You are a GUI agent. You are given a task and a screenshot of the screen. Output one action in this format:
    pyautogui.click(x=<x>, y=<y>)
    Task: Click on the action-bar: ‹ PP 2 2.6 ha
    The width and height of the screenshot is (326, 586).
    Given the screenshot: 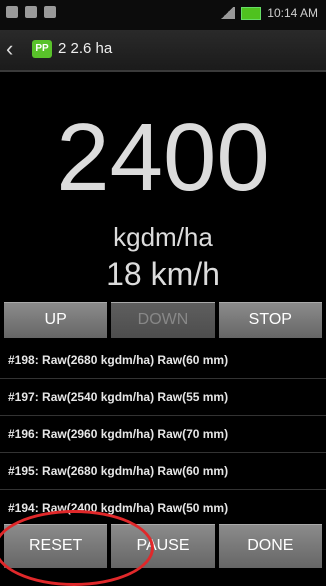 What is the action you would take?
    pyautogui.click(x=163, y=51)
    